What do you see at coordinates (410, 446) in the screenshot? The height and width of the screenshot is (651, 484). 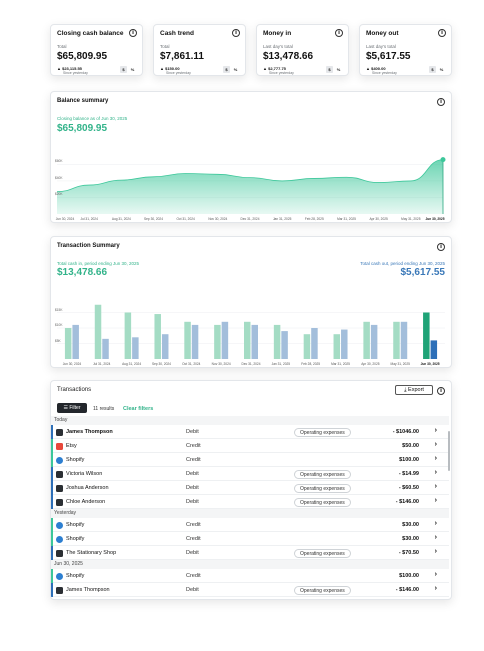 I see `transaction-amount: $50.00` at bounding box center [410, 446].